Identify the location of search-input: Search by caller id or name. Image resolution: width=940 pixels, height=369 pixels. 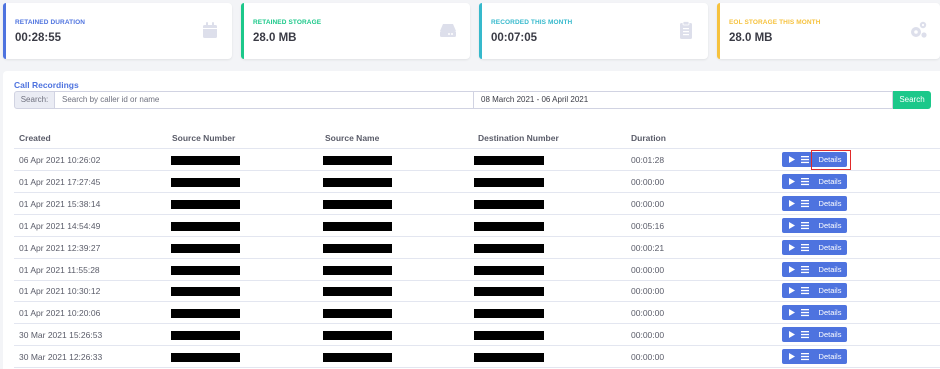
(264, 100).